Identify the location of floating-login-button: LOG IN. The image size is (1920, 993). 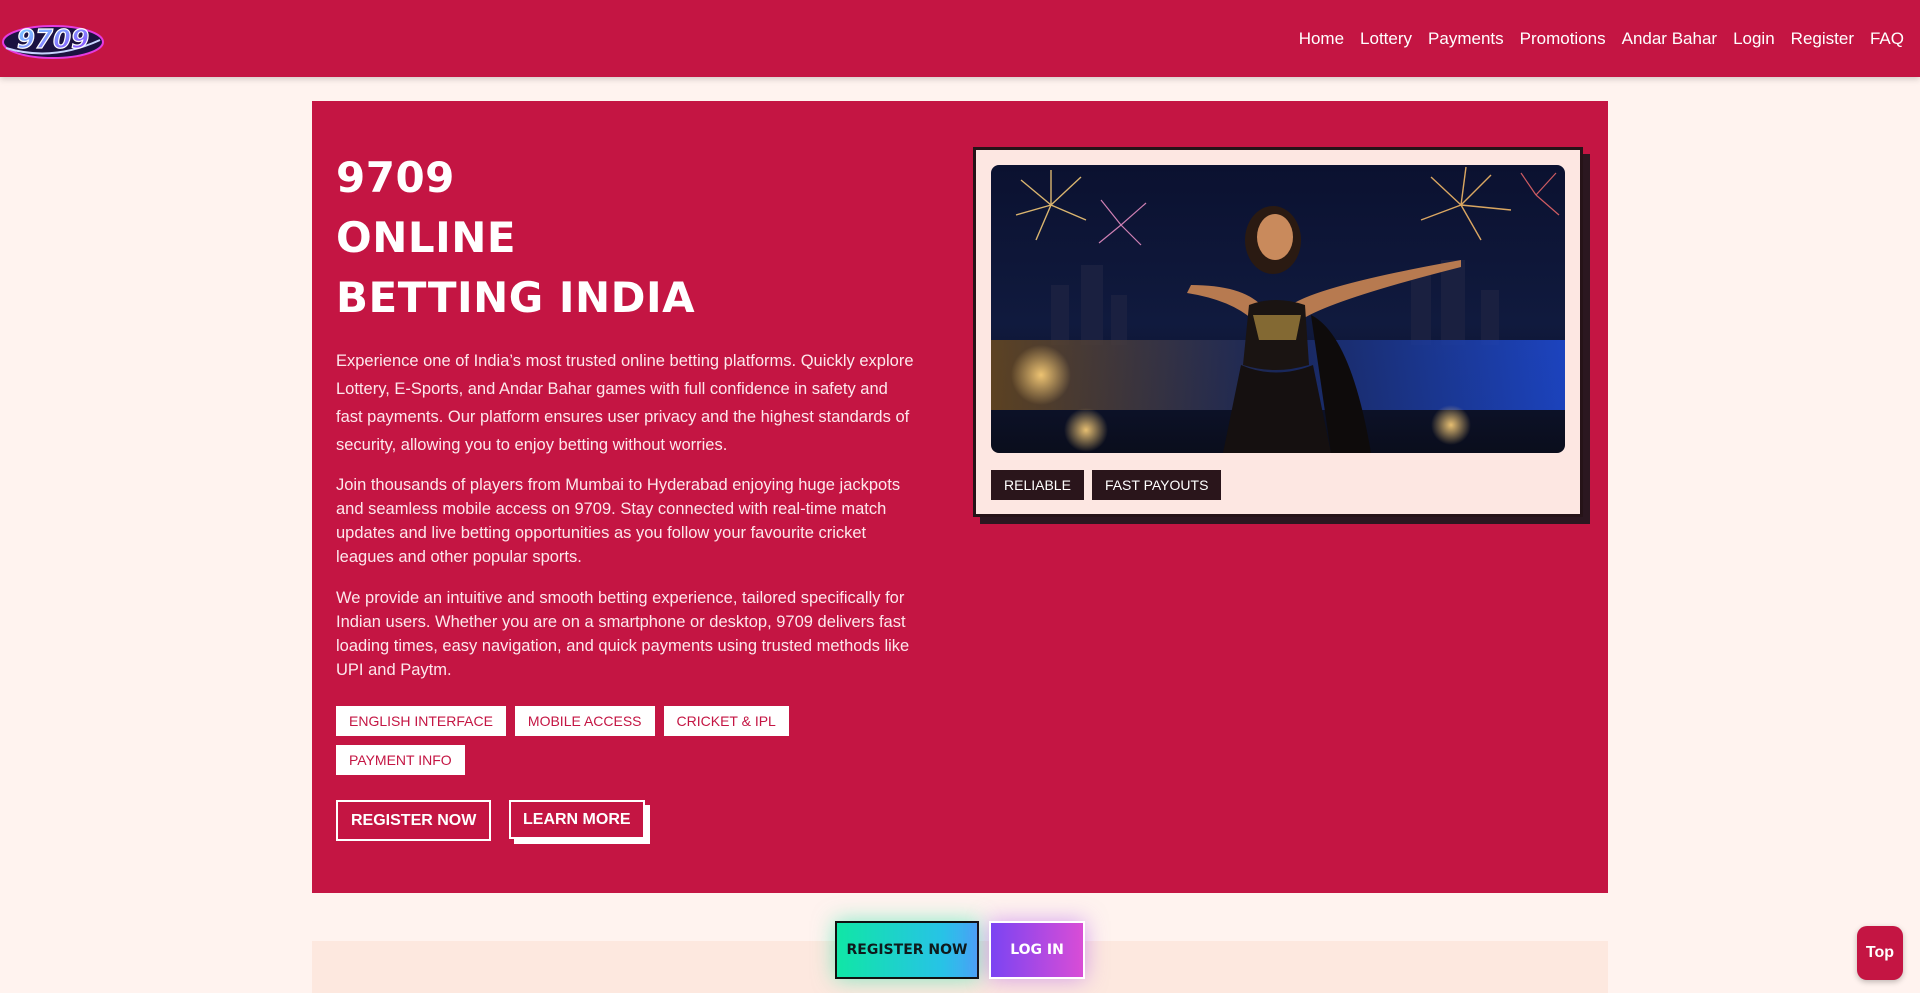
(1037, 950).